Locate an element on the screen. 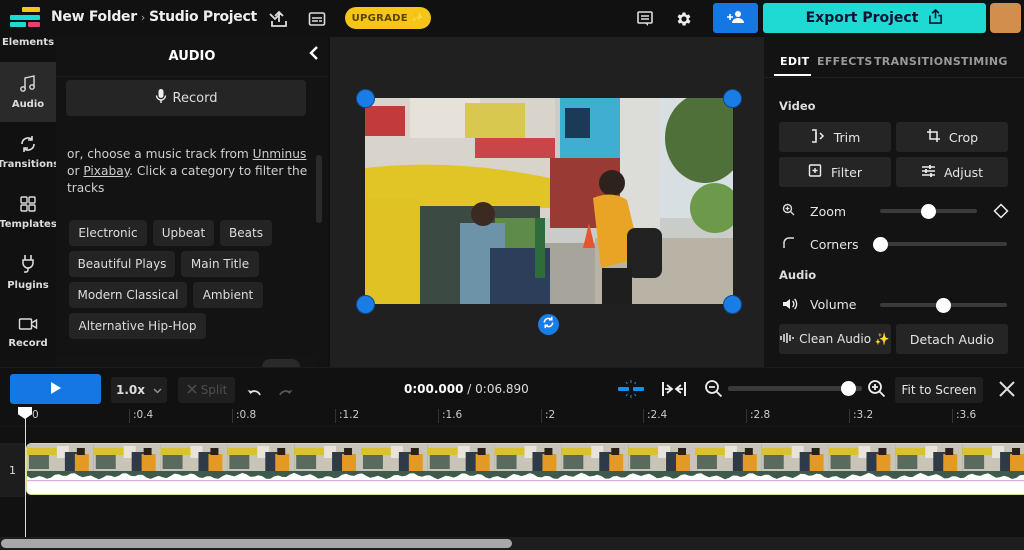  rotate-handle is located at coordinates (548, 324).